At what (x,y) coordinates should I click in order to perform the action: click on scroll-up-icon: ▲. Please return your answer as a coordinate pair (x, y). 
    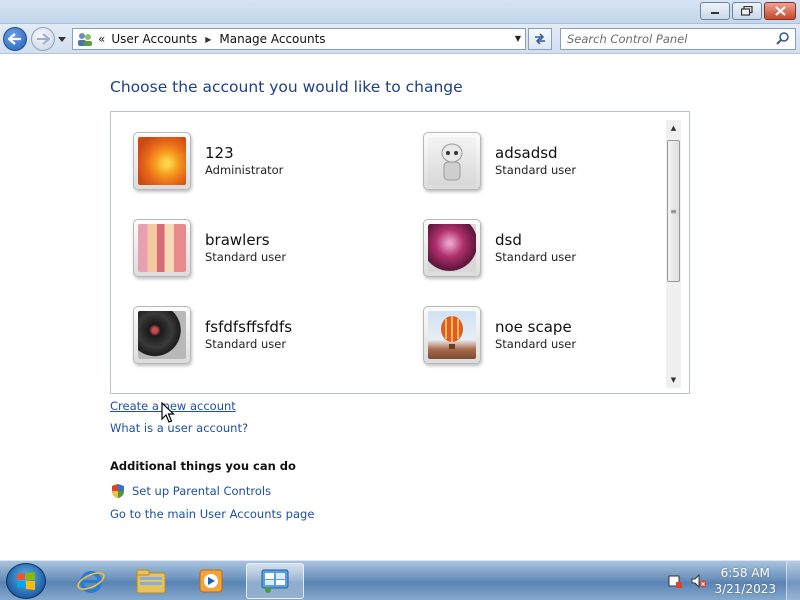
    Looking at the image, I should click on (673, 128).